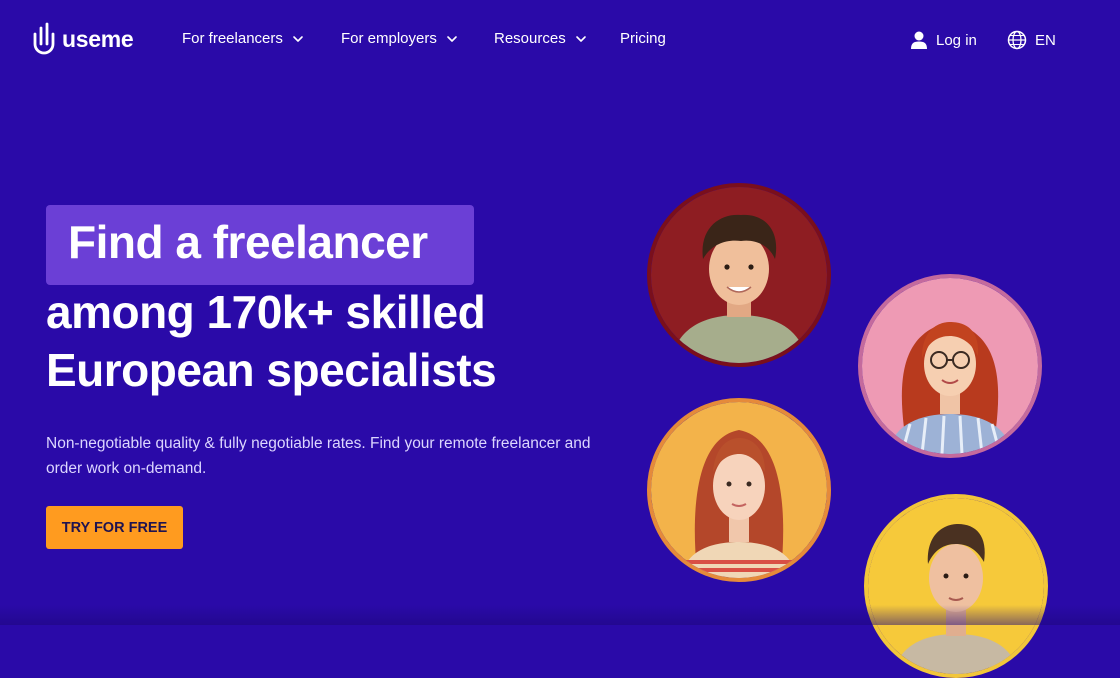  Describe the element at coordinates (44, 38) in the screenshot. I see `useme-logo-icon` at that location.